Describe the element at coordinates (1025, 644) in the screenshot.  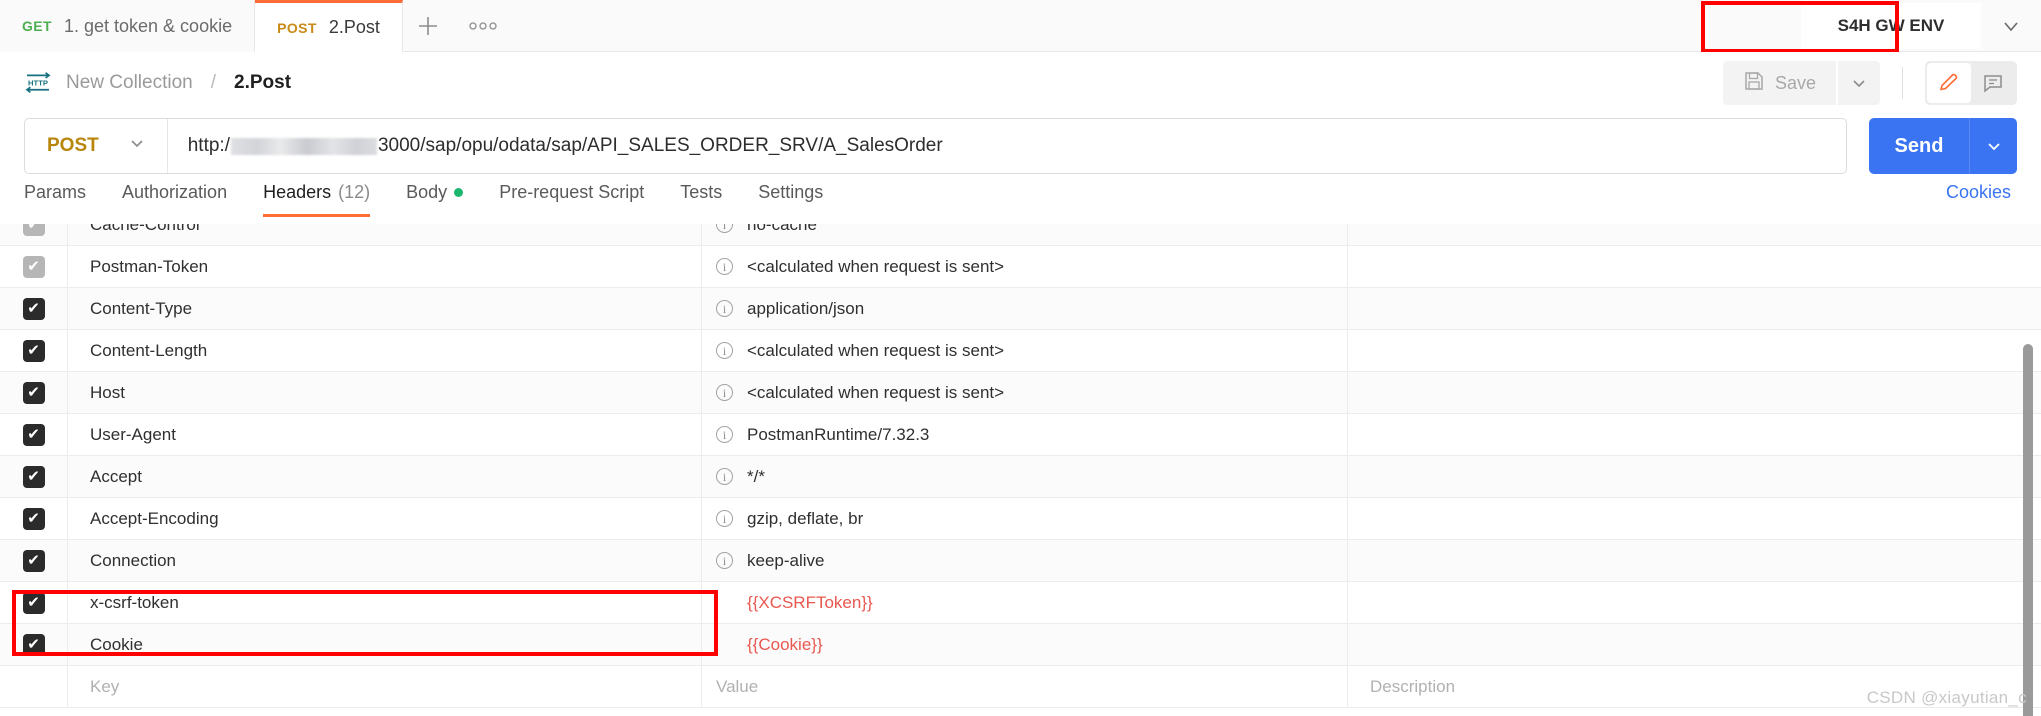
I see `header-value-cell: {{Cookie}}` at that location.